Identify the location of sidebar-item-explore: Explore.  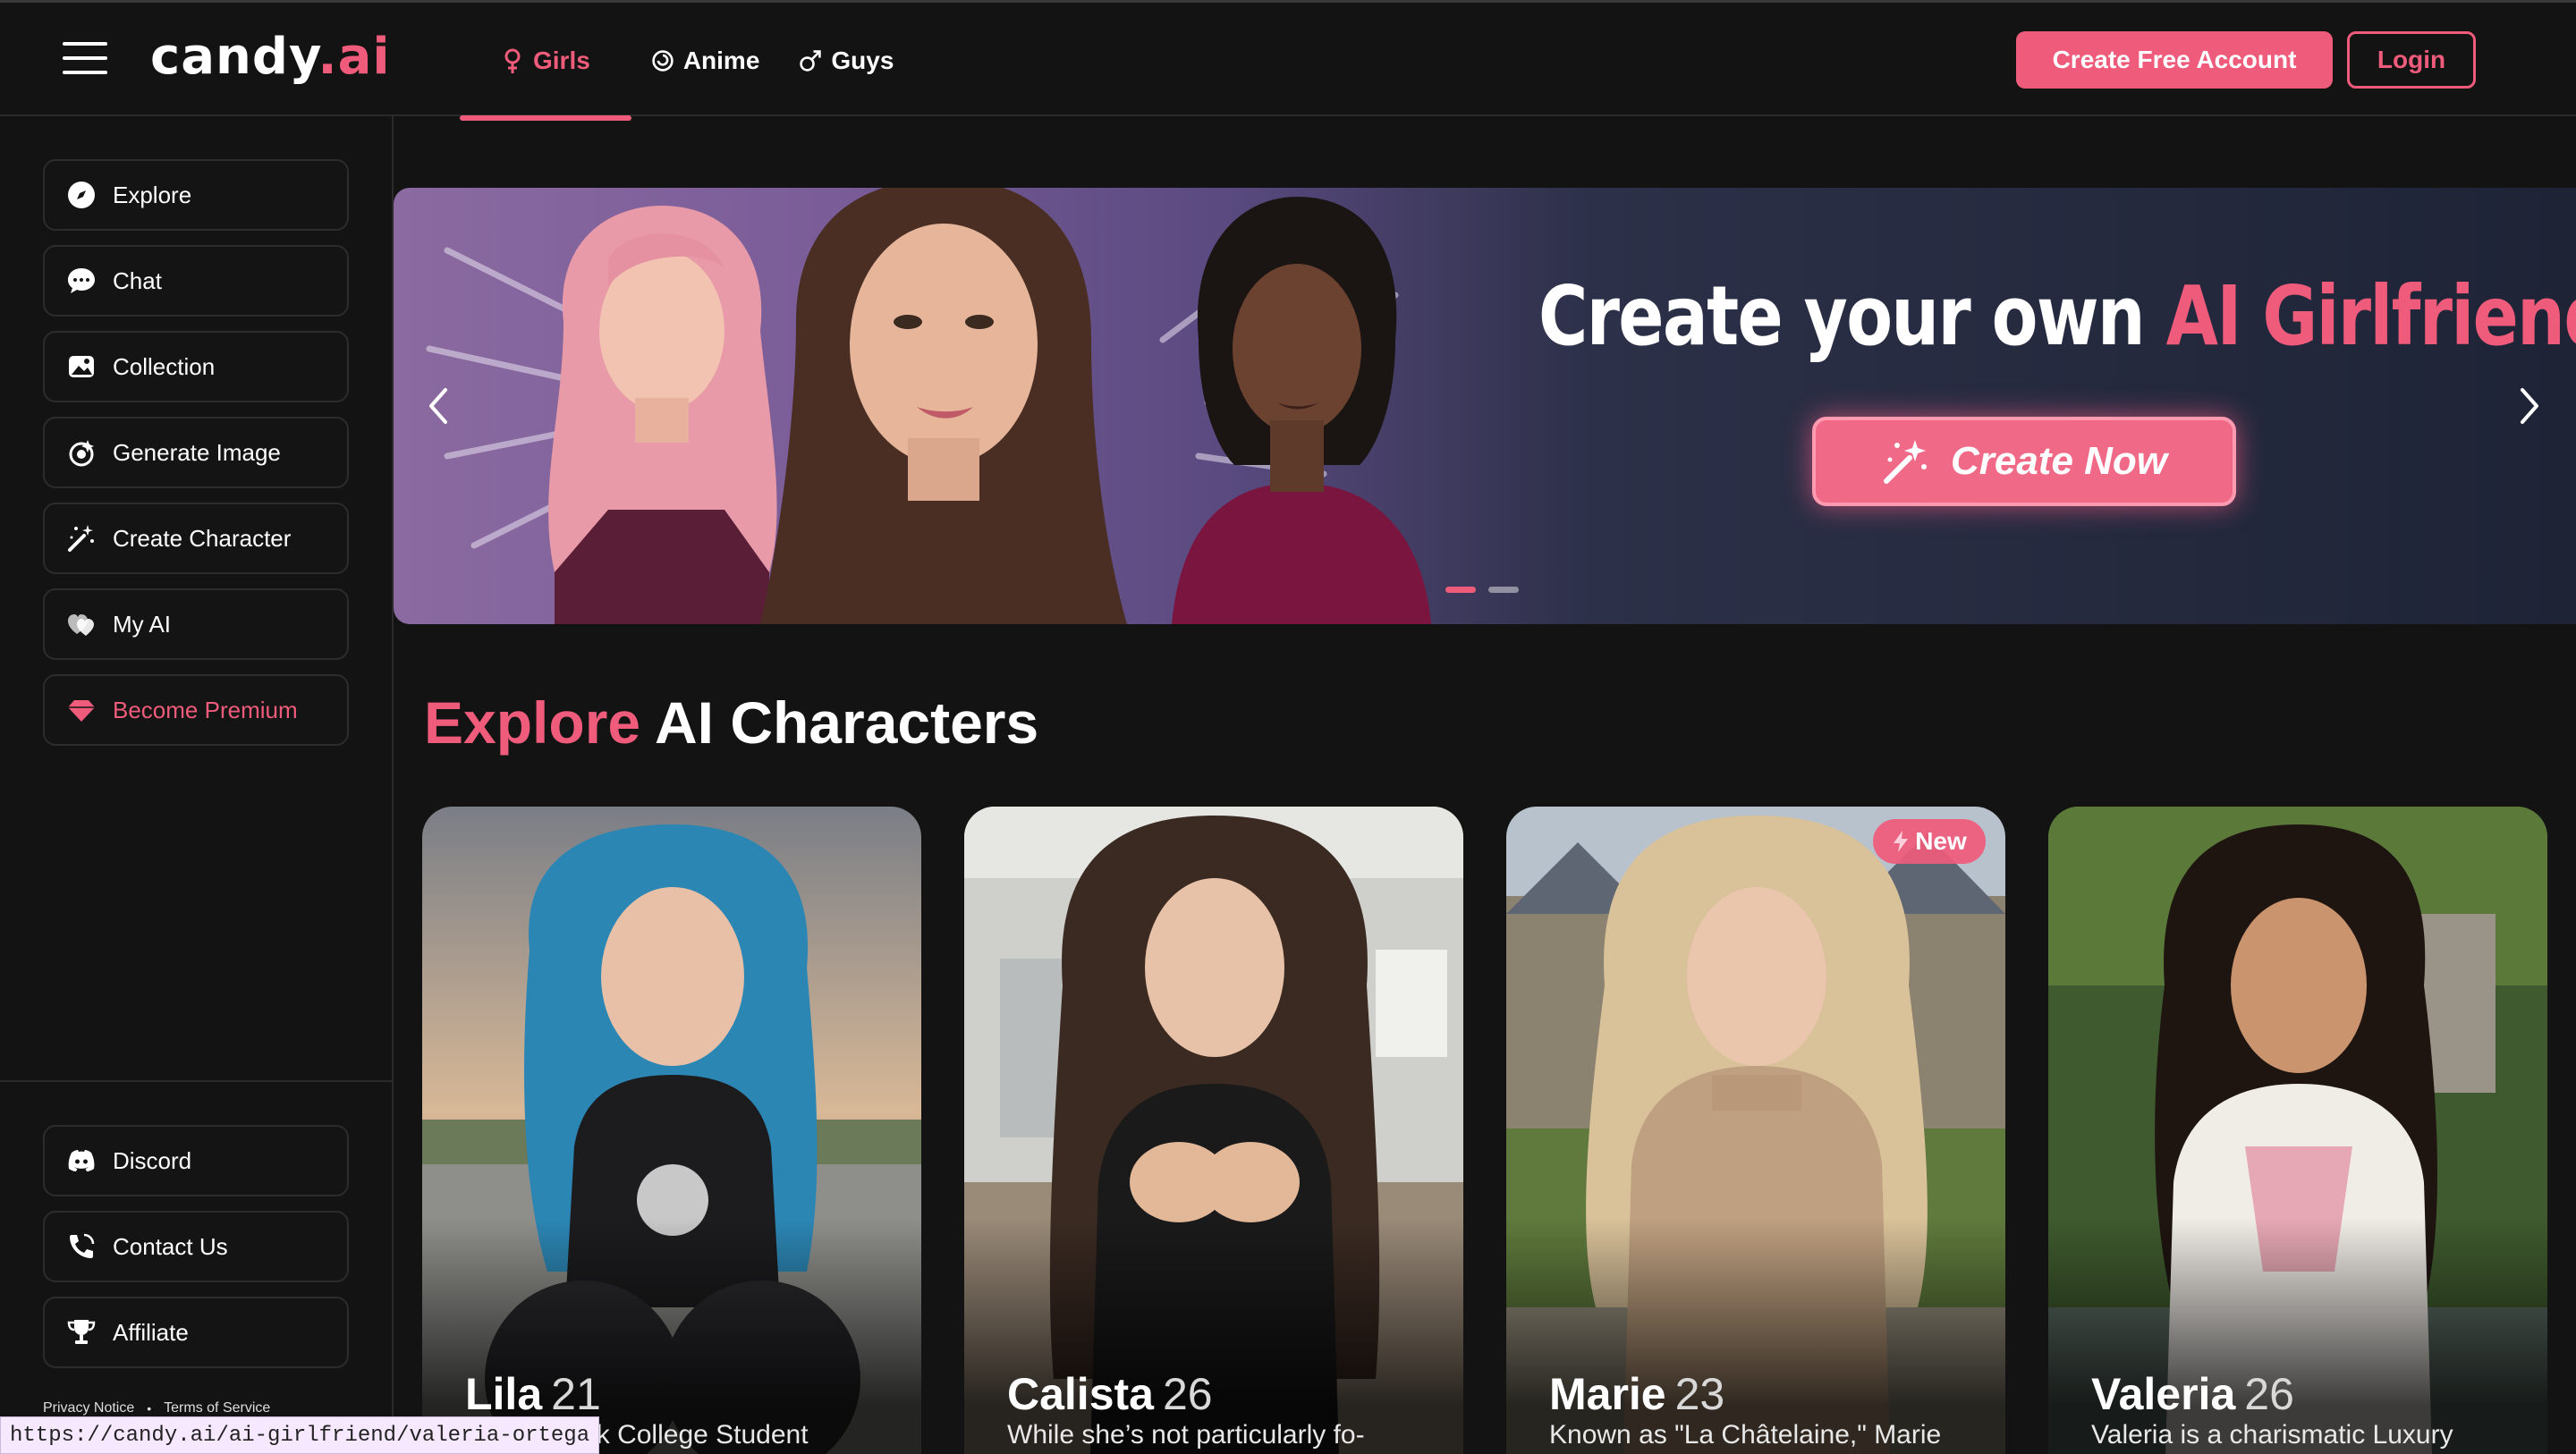
(196, 195).